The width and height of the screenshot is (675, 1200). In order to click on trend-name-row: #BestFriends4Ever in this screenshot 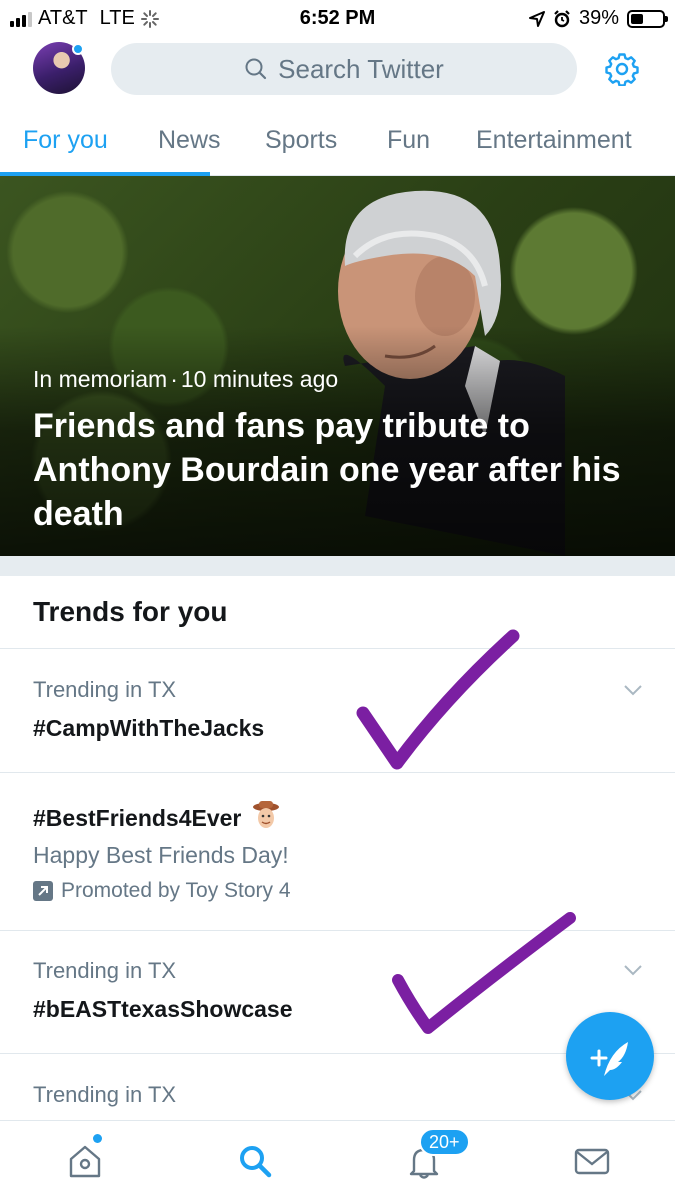, I will do `click(162, 816)`.